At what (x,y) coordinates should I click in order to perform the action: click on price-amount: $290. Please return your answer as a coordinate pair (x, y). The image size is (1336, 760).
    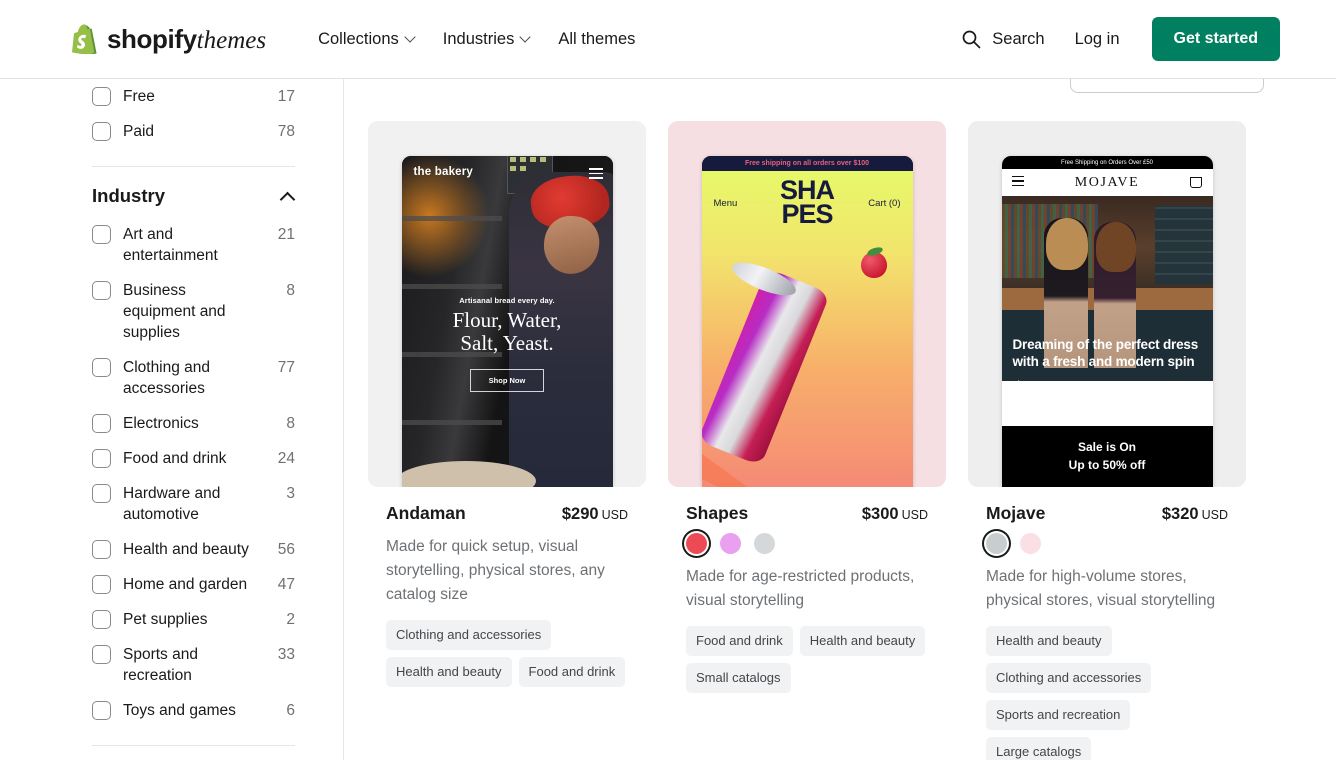
    Looking at the image, I should click on (580, 514).